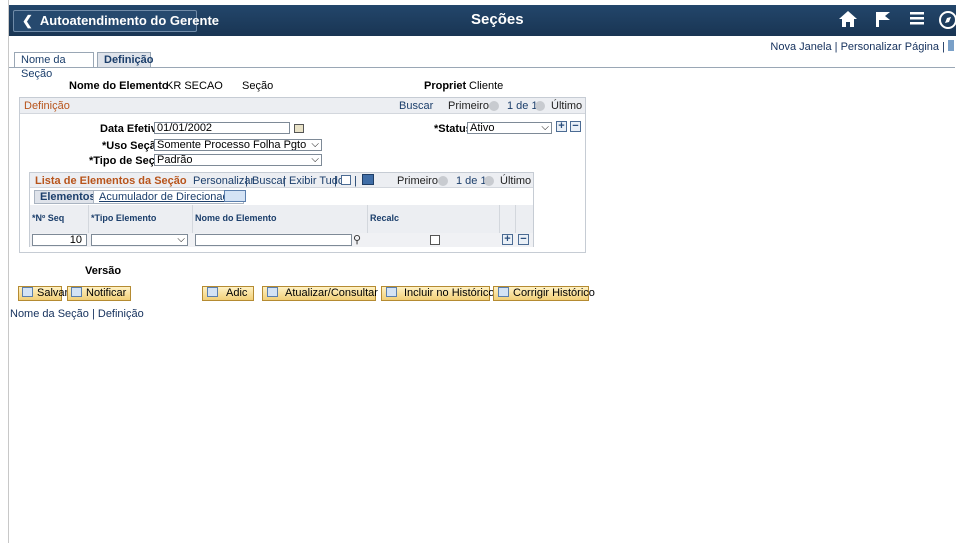 This screenshot has height=543, width=956. Describe the element at coordinates (524, 219) in the screenshot. I see `col-delete-header` at that location.